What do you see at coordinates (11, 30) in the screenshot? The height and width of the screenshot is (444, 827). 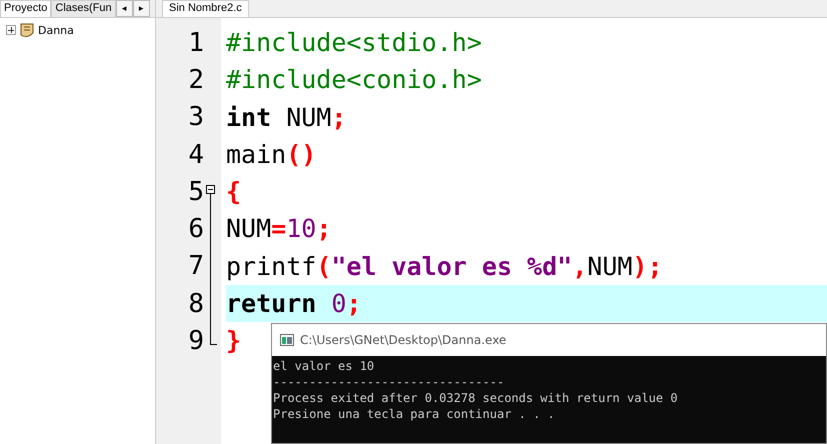 I see `expand-icon` at bounding box center [11, 30].